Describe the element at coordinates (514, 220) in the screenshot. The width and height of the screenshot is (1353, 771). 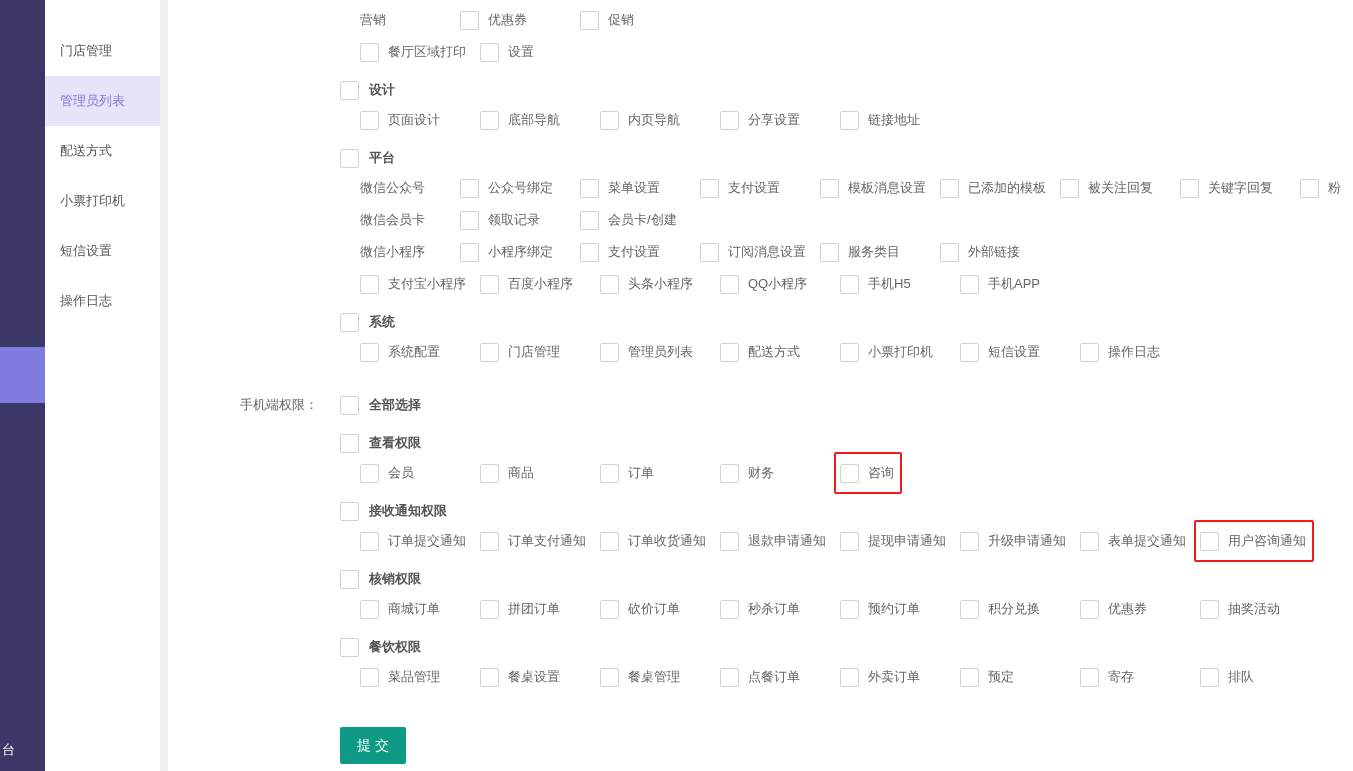
I see `checkbox-label: 领取记录` at that location.